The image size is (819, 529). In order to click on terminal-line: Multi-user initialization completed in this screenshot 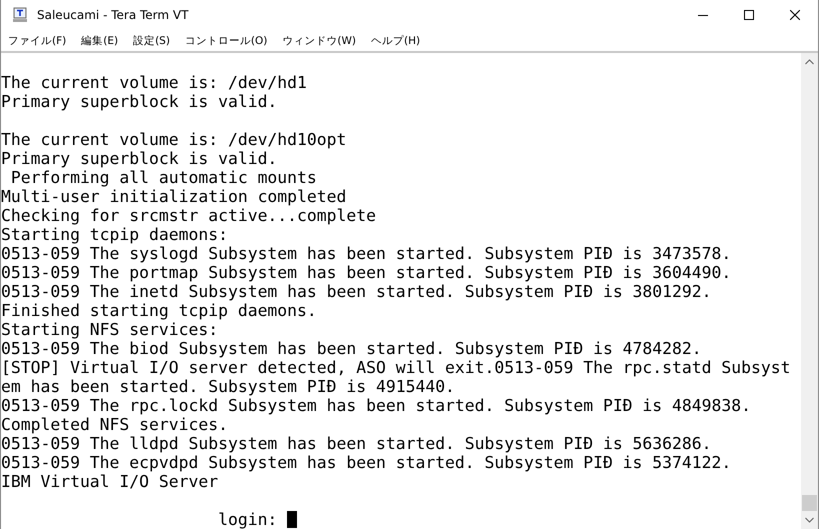, I will do `click(173, 196)`.